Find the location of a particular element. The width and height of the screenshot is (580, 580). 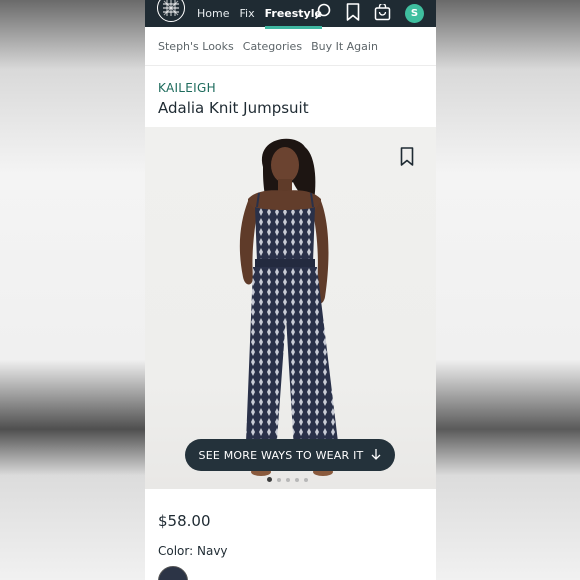

subnav-buy-it-again: Buy It Again is located at coordinates (344, 46).